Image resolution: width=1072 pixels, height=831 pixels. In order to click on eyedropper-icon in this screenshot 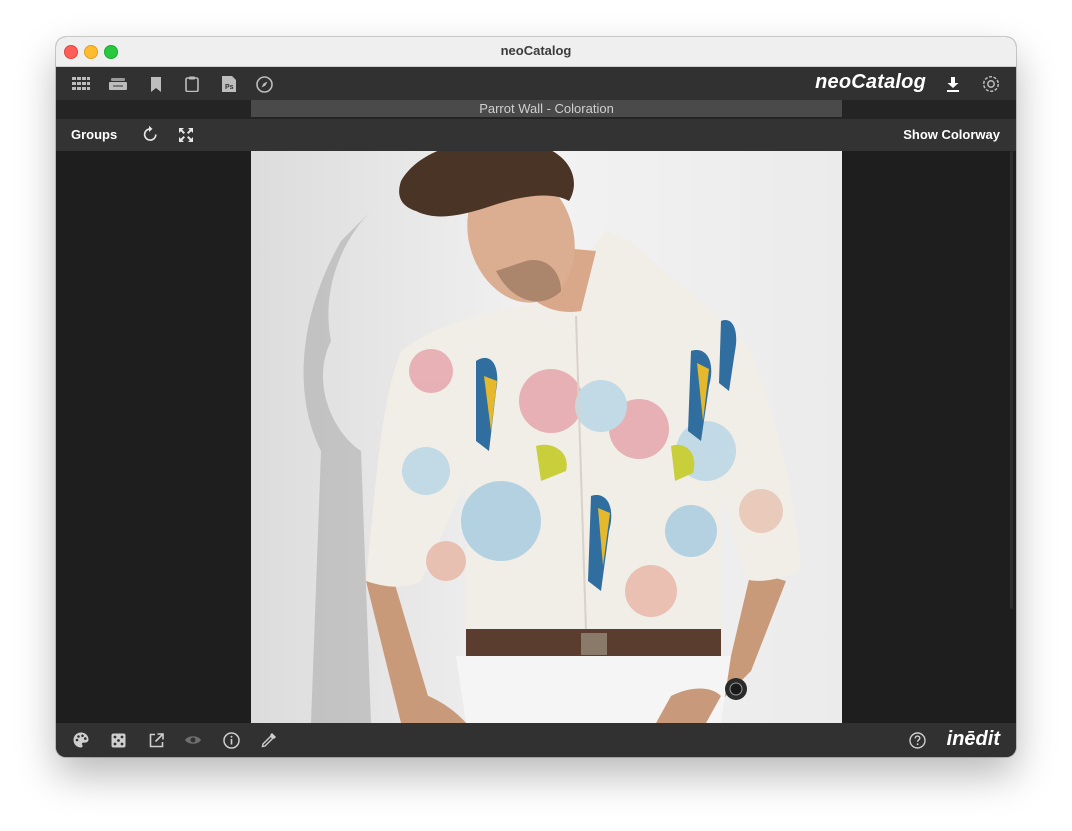, I will do `click(269, 740)`.